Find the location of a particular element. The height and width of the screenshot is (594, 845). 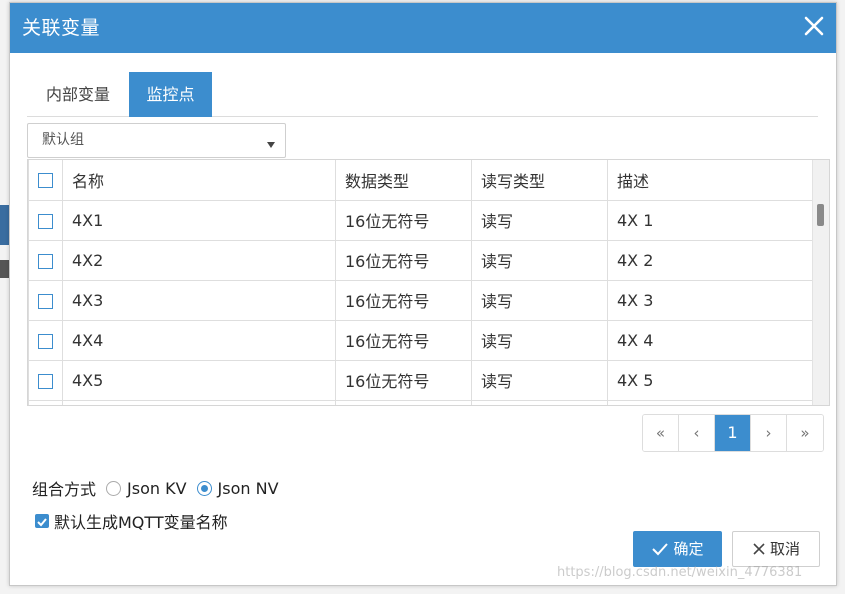

x-icon is located at coordinates (759, 549).